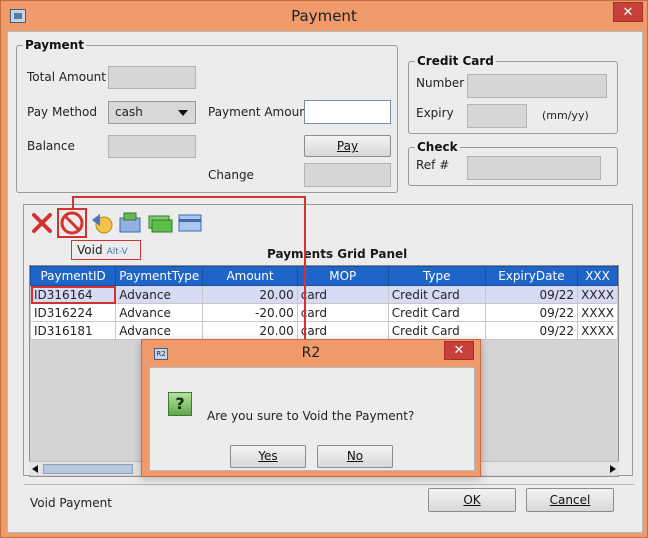  I want to click on column-header-payment-type: PaymentType, so click(159, 276).